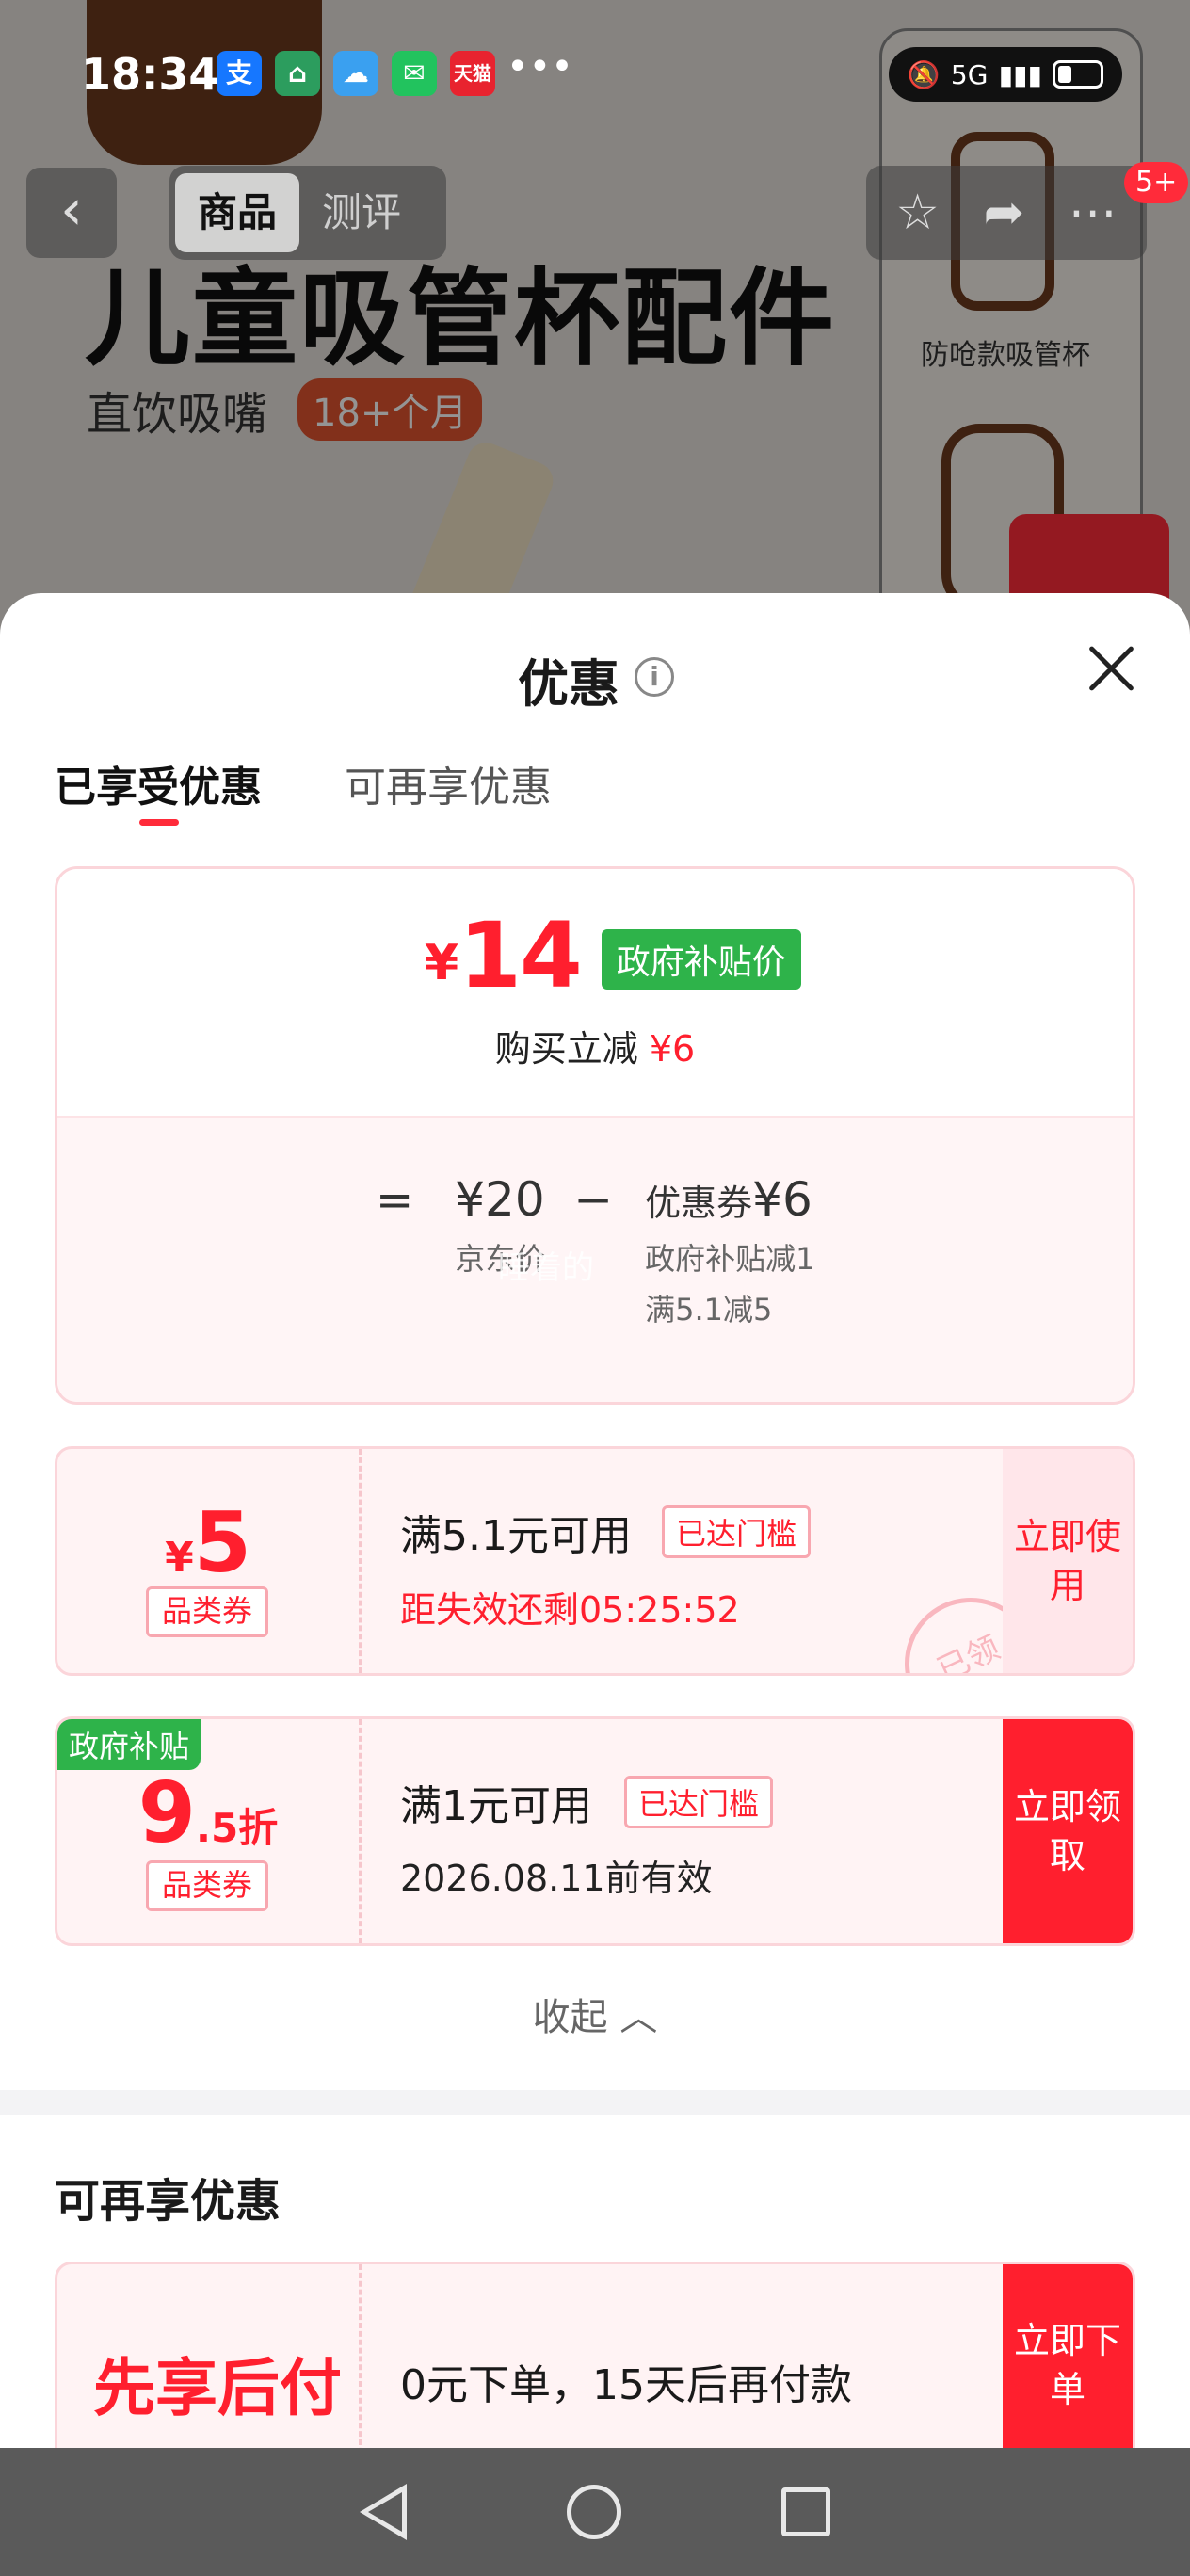 The width and height of the screenshot is (1190, 2576). I want to click on status-app-icons: 支 ⌂ ☁ ✉ 天猫, so click(356, 73).